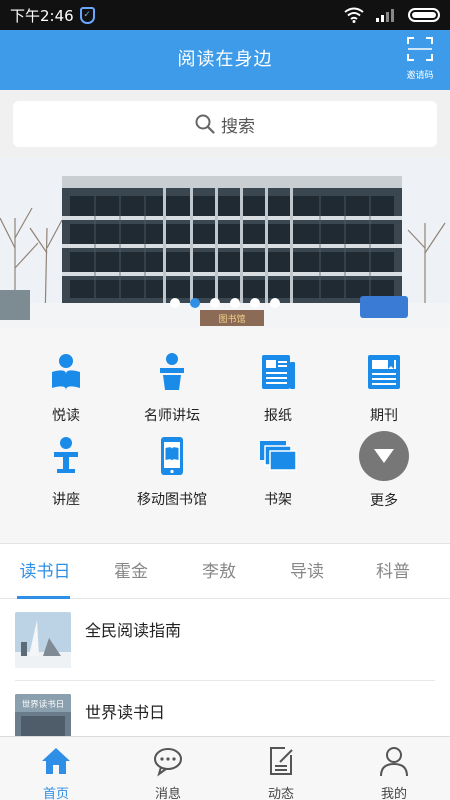 The width and height of the screenshot is (450, 800). I want to click on category-tabs: 读书日 霍金 李敖 导读 科普, so click(225, 571).